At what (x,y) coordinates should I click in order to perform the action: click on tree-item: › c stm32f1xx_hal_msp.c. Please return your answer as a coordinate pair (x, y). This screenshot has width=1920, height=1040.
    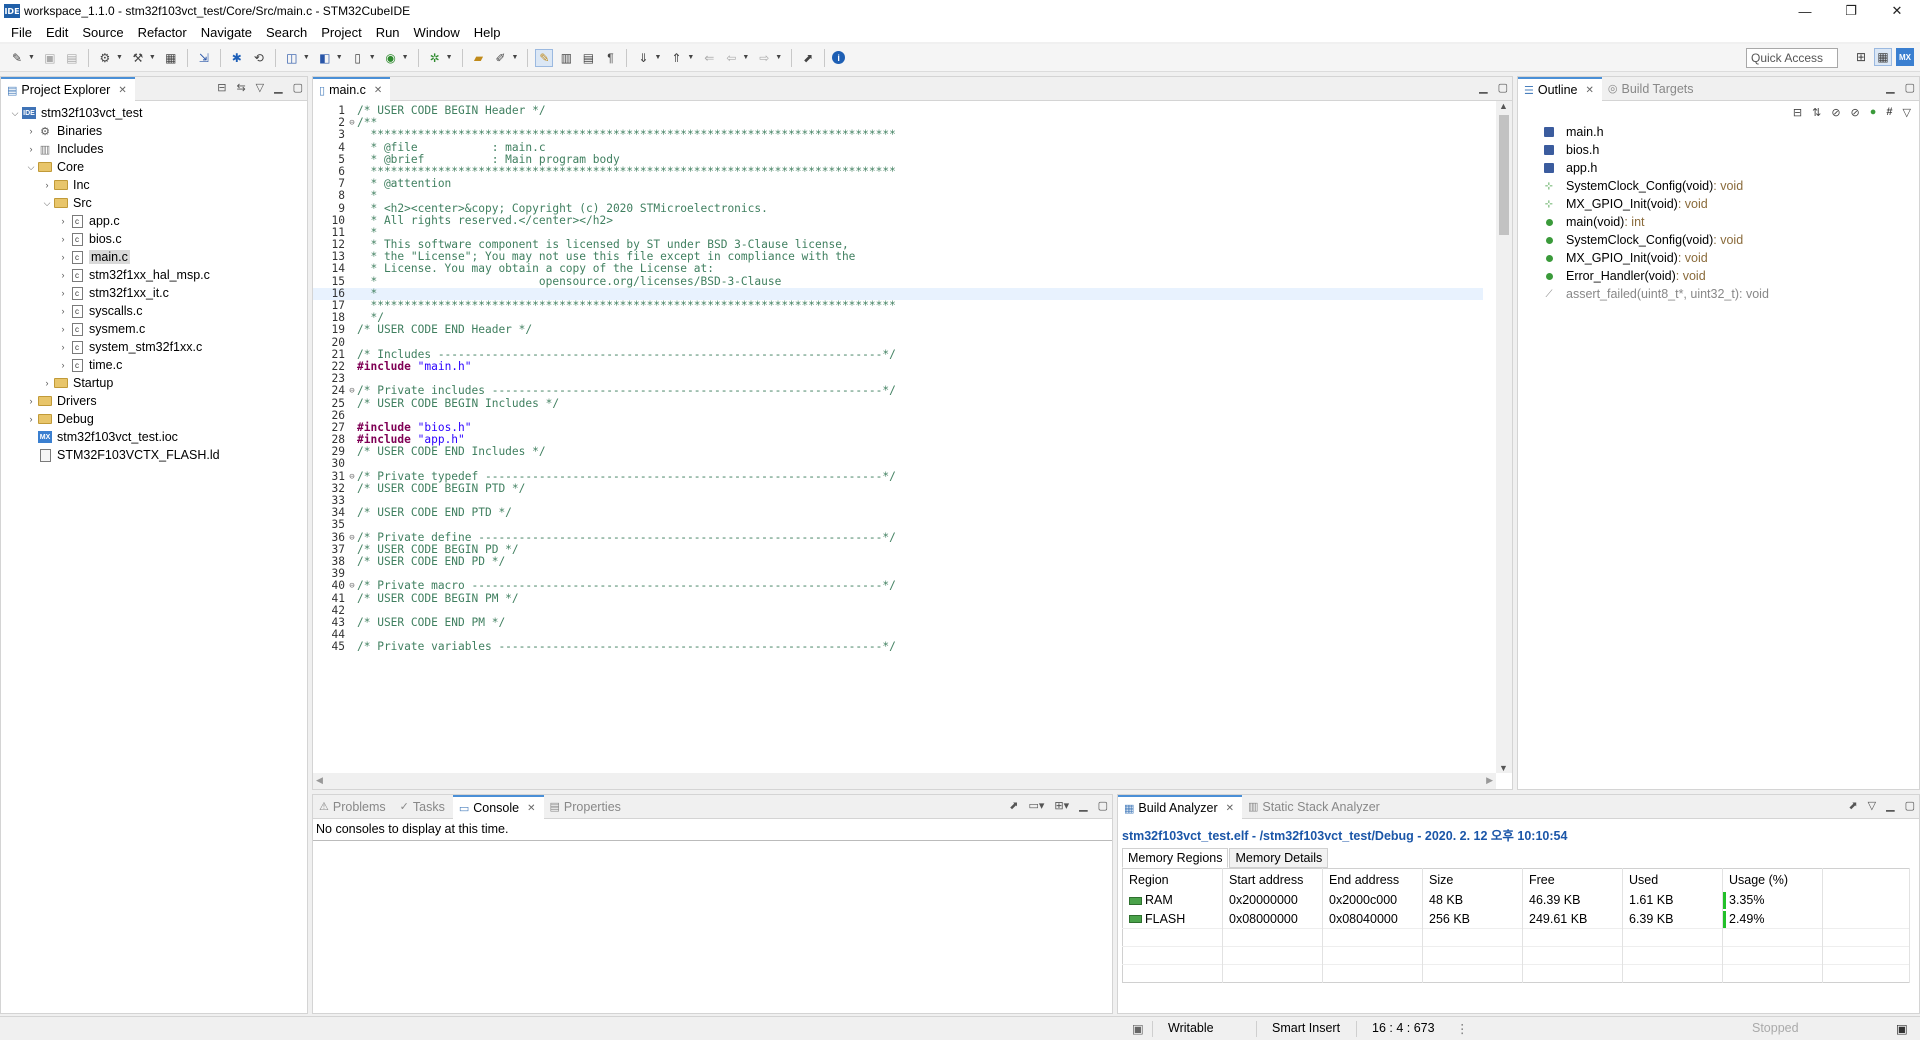
    Looking at the image, I should click on (155, 275).